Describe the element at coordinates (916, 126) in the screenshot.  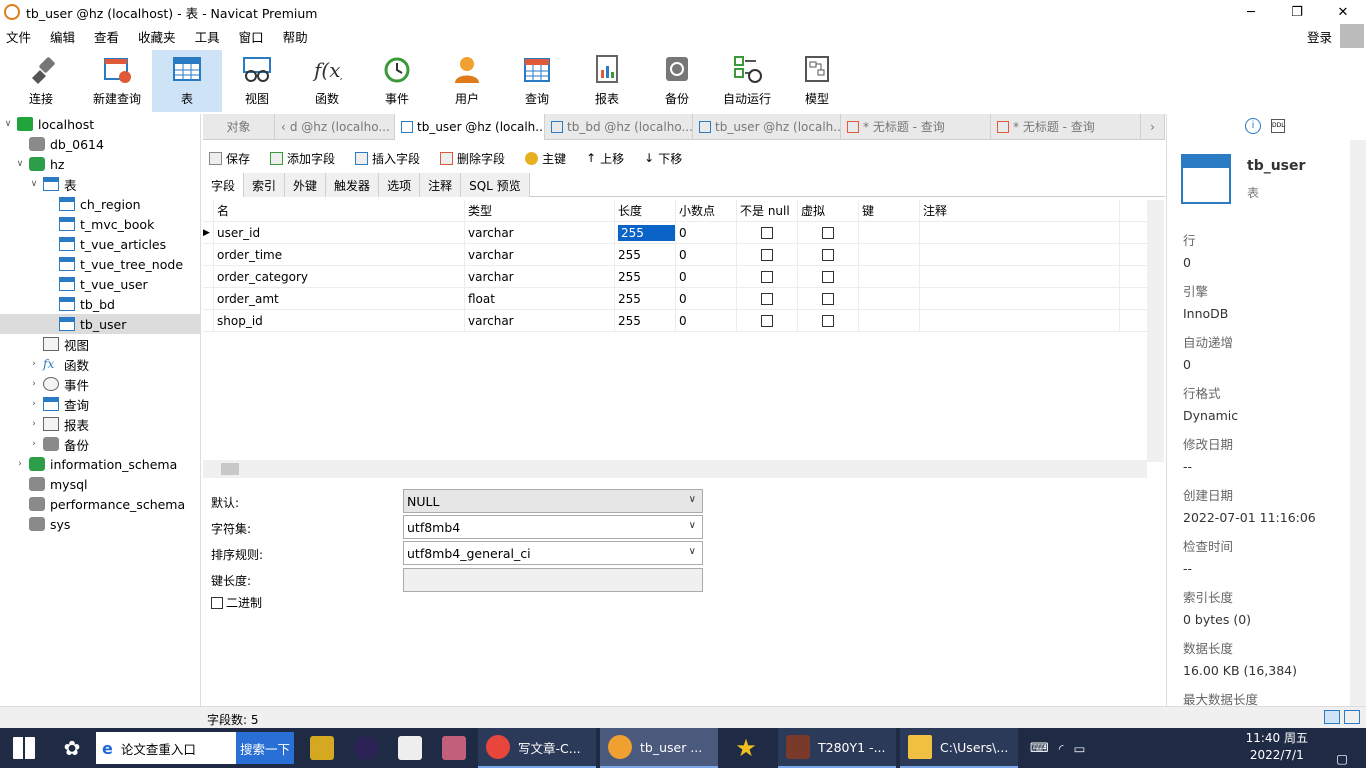
I see `tab-query: * 无标题 - 查询` at that location.